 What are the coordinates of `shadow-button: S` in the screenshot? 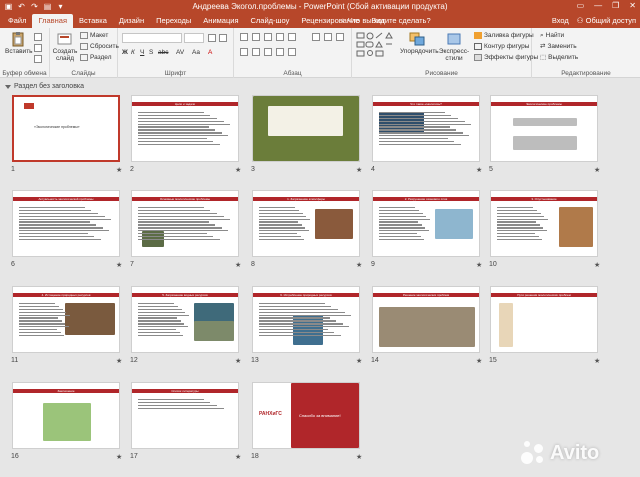 It's located at (151, 52).